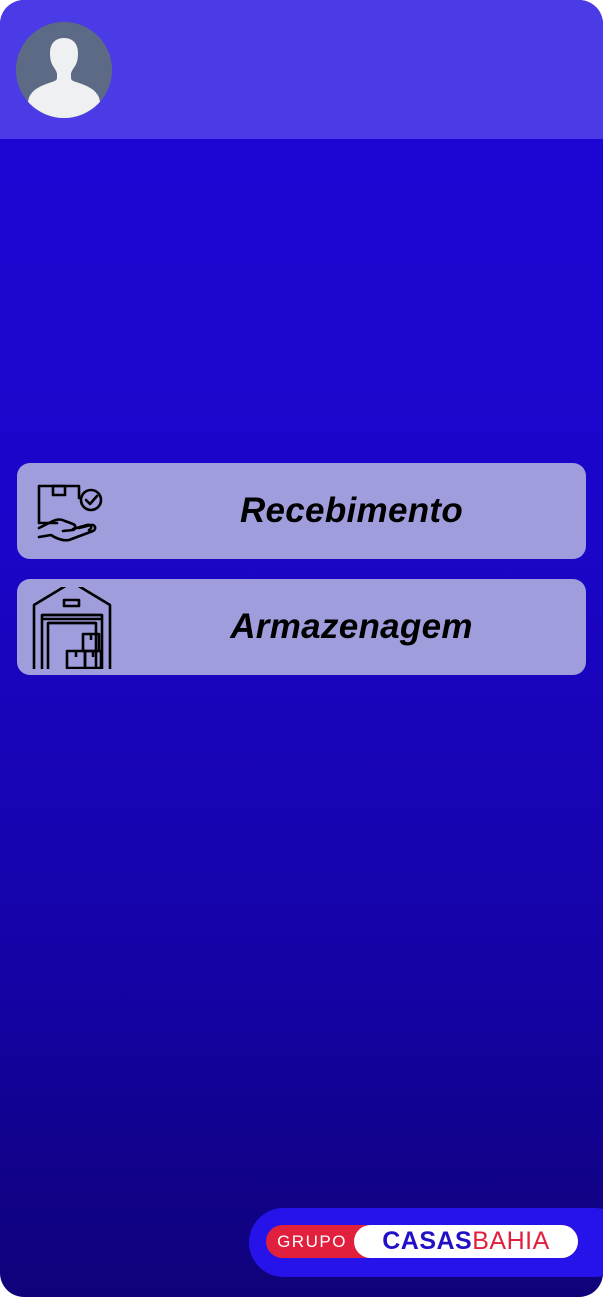 The height and width of the screenshot is (1297, 603). Describe the element at coordinates (511, 1241) in the screenshot. I see `brand-bahia-text: BAHIA` at that location.